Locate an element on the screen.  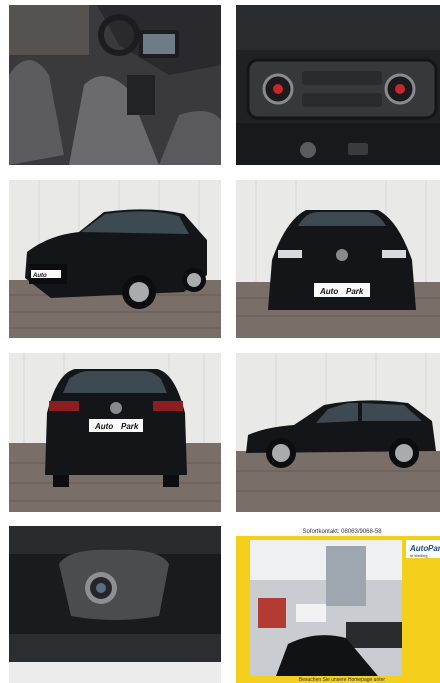
dealer-location: in Weiting is located at coordinates (419, 555).